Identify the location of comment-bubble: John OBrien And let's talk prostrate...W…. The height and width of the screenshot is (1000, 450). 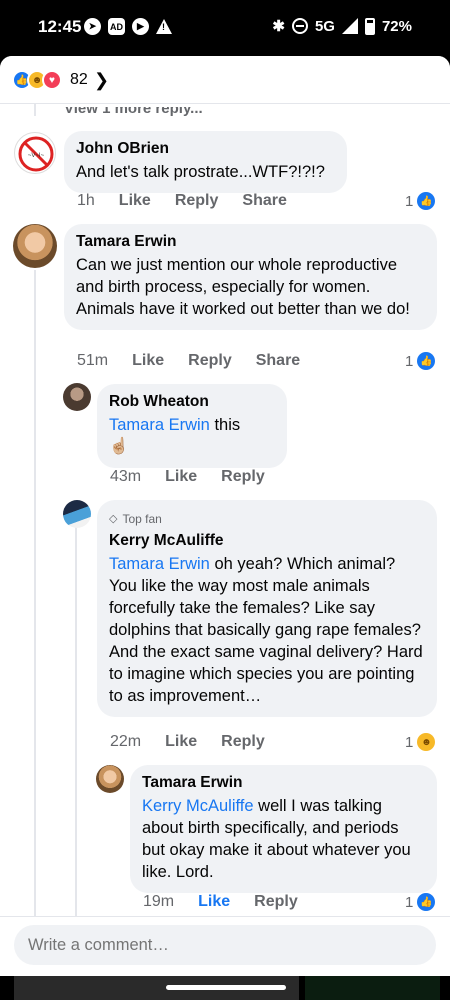
(205, 162).